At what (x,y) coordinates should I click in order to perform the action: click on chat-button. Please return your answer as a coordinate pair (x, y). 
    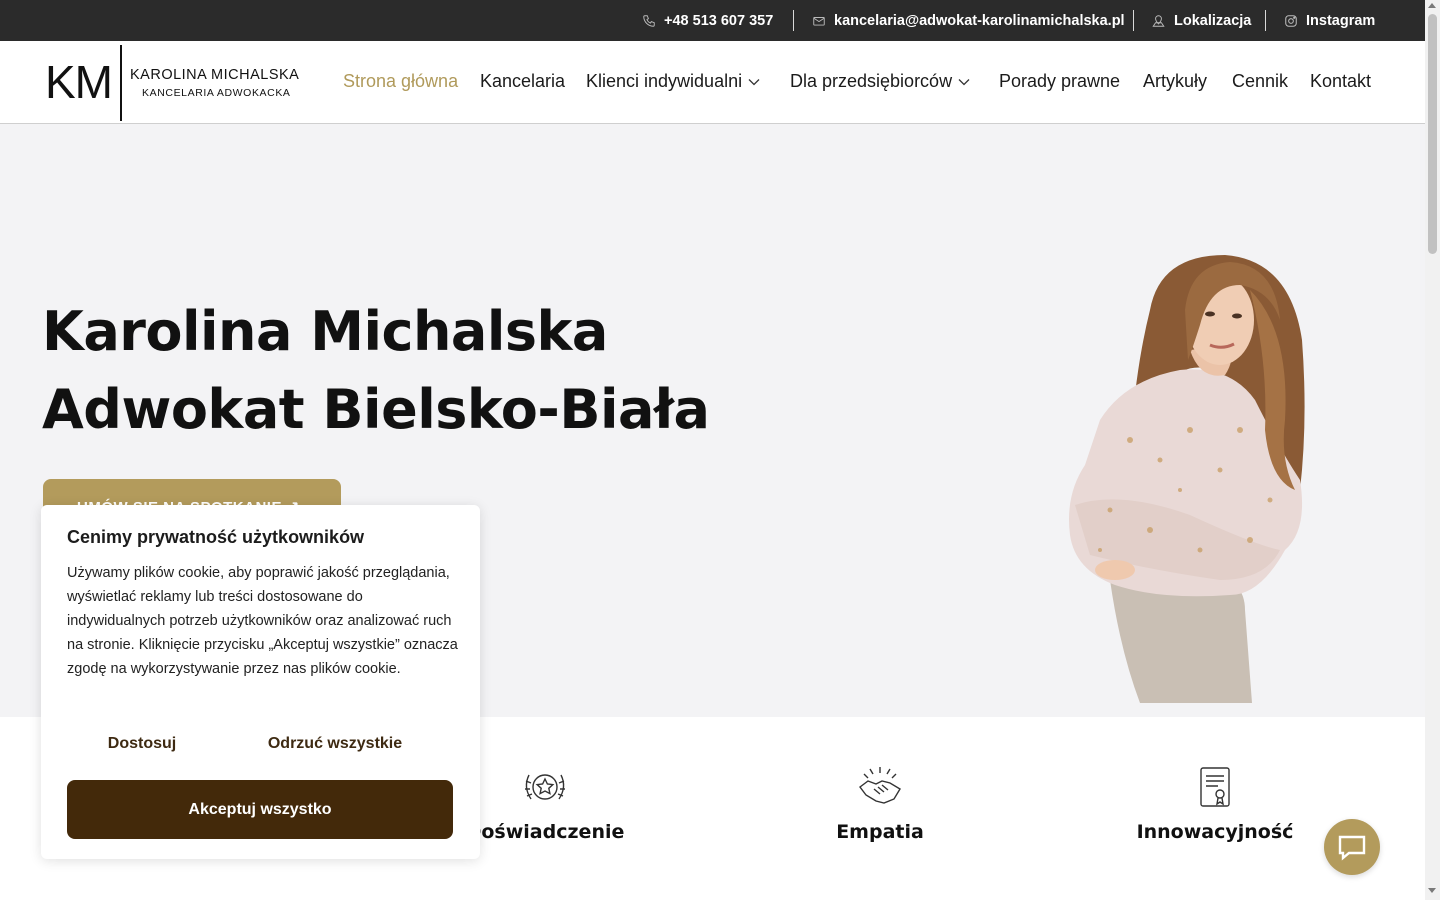
    Looking at the image, I should click on (1352, 847).